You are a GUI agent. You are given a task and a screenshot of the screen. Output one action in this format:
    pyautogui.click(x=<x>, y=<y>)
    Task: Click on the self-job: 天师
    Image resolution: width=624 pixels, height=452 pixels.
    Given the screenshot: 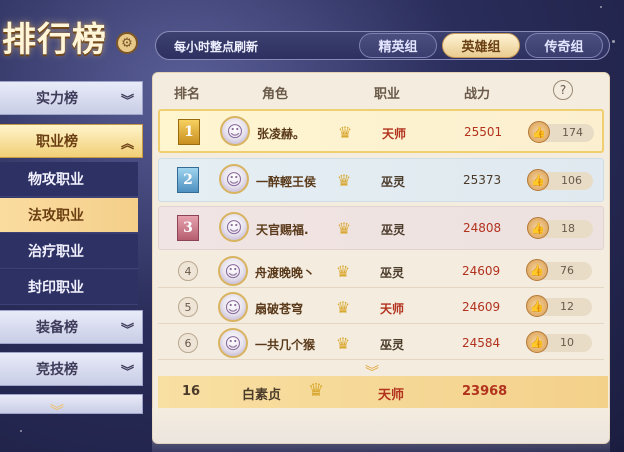 What is the action you would take?
    pyautogui.click(x=391, y=395)
    